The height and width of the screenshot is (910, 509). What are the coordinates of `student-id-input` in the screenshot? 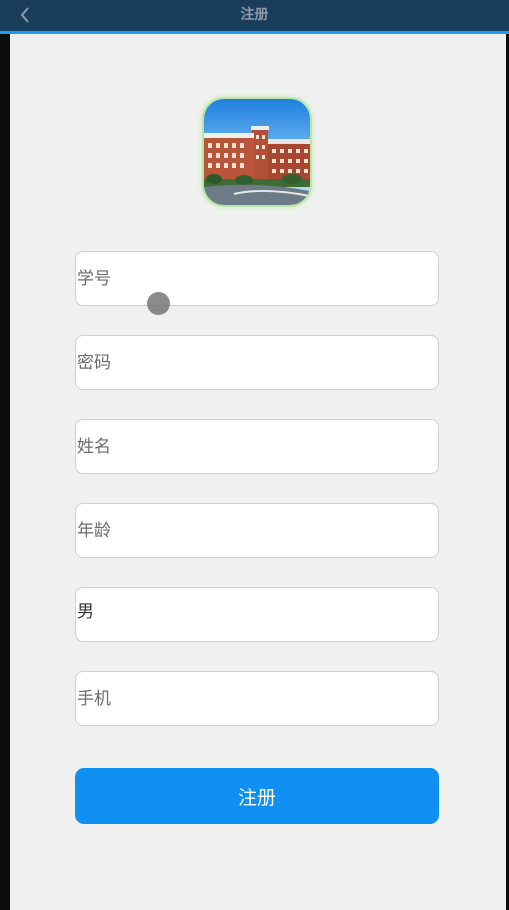 It's located at (257, 278).